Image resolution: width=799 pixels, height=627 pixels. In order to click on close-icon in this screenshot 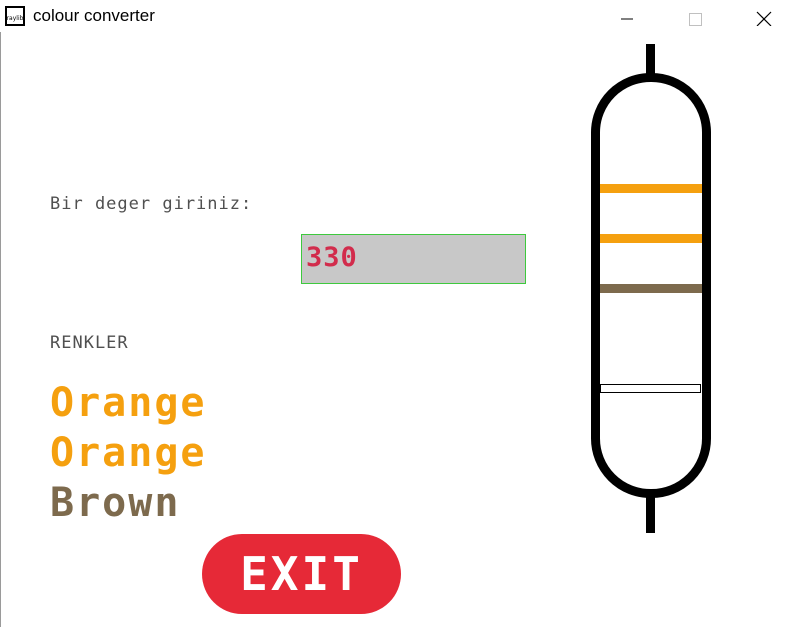, I will do `click(764, 18)`.